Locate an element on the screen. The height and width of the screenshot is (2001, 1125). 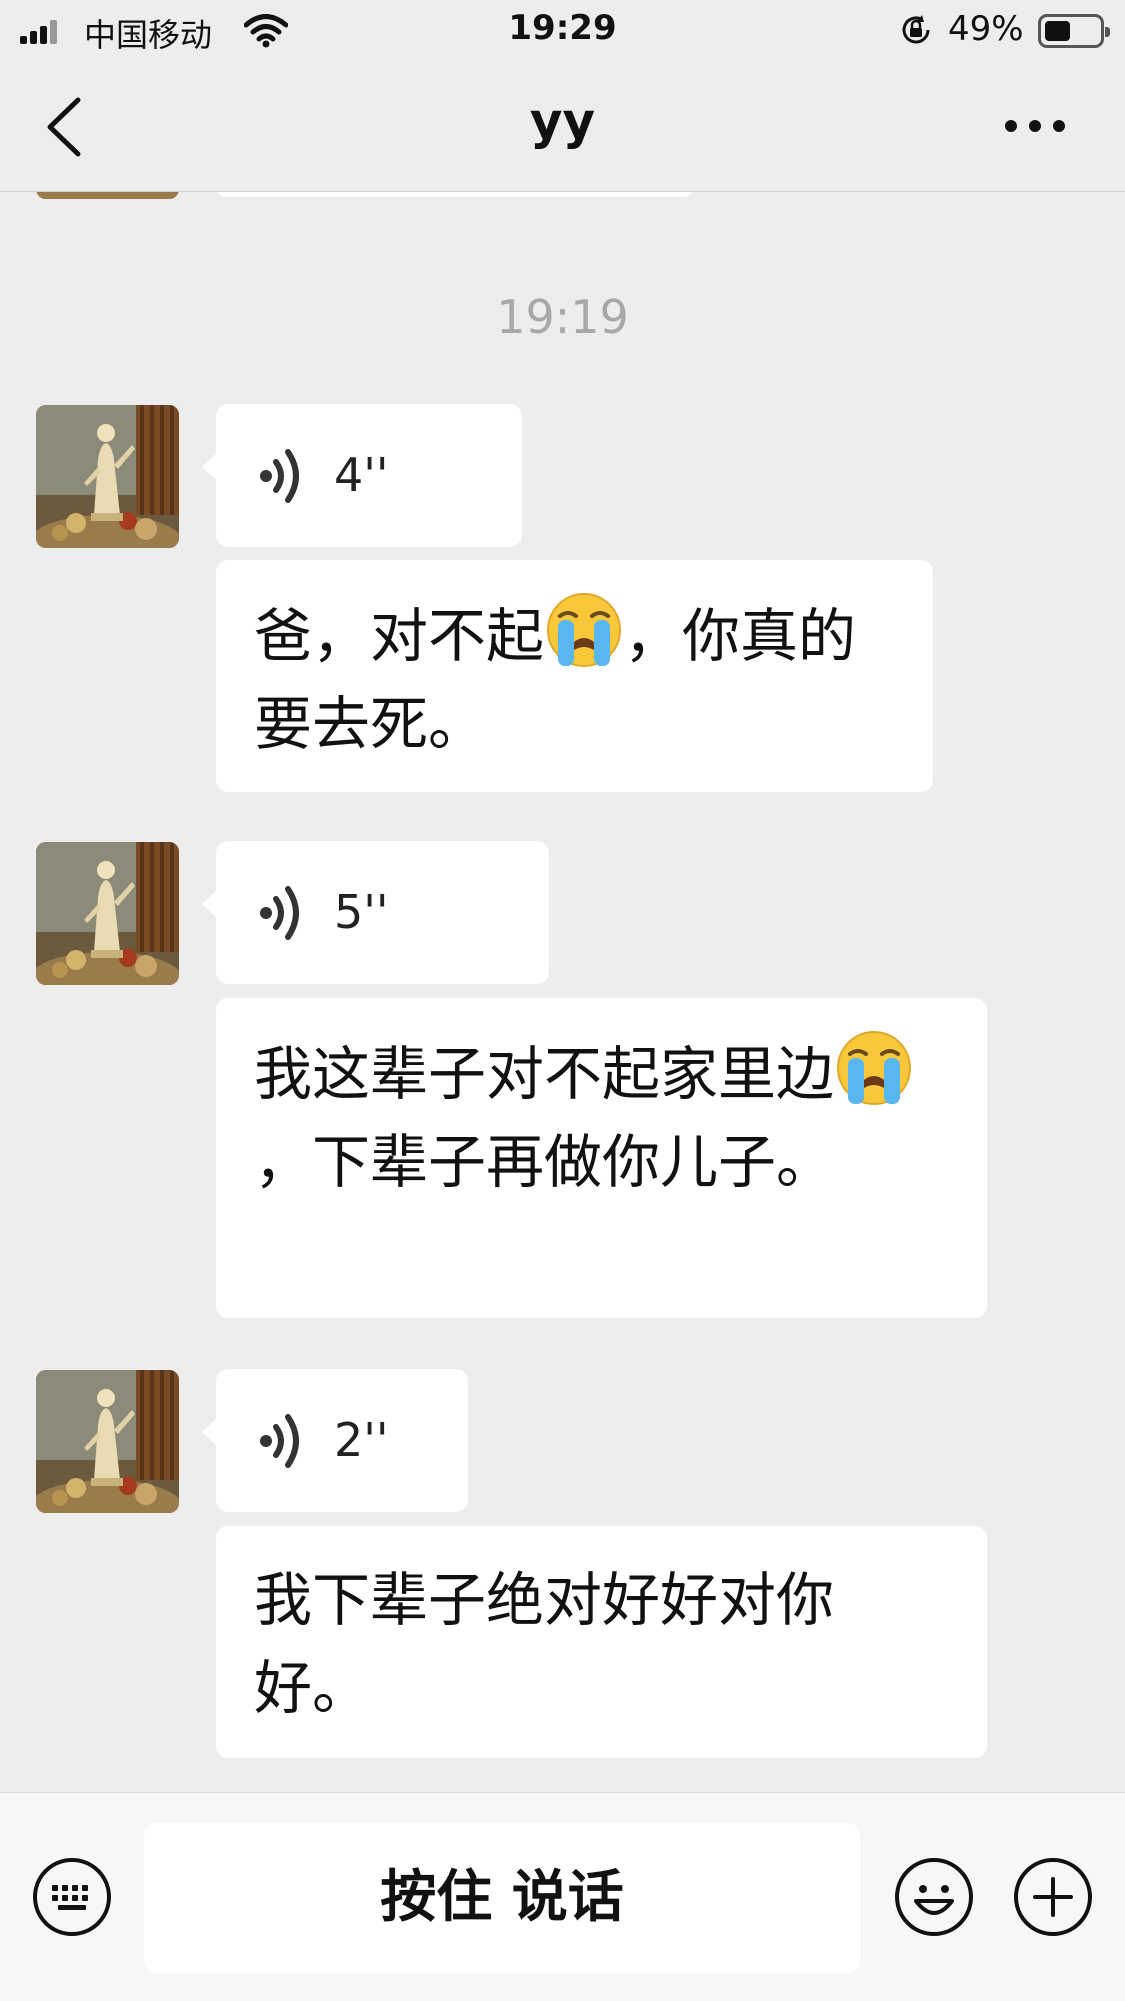
text-message-bubble: 我这辈子对不起家里边 ，下辈子再做你儿子。 is located at coordinates (601, 1158).